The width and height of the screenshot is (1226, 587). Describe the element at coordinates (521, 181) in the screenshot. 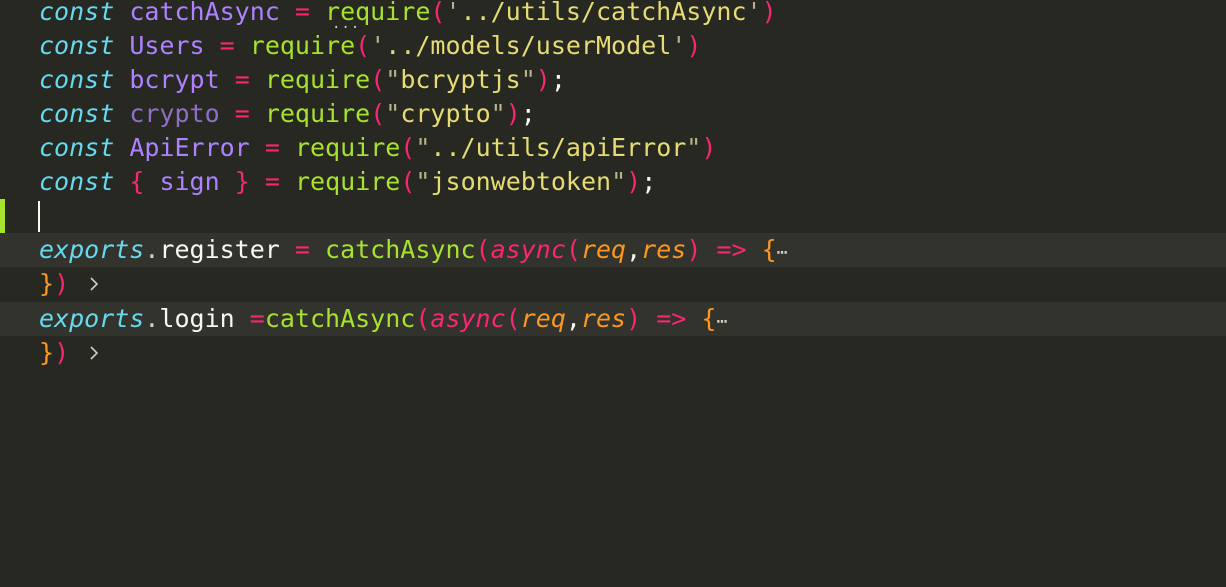

I see `string-literal: jsonwebtoken` at that location.